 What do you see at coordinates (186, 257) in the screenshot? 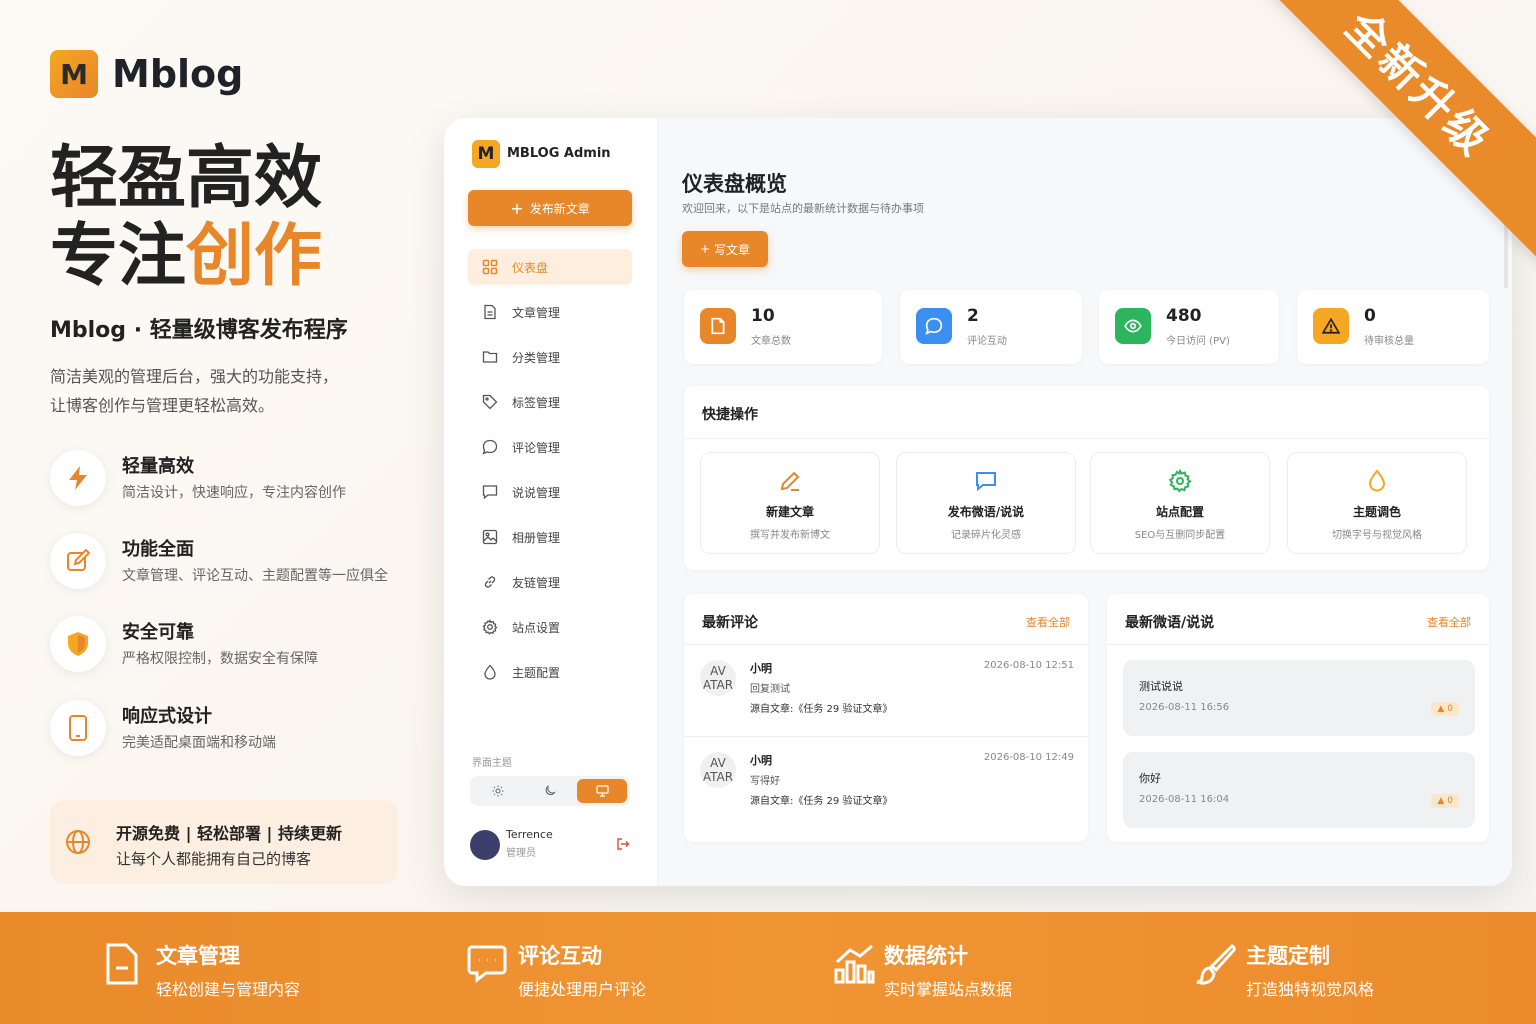
I see `hero-line-2: 专注创作` at bounding box center [186, 257].